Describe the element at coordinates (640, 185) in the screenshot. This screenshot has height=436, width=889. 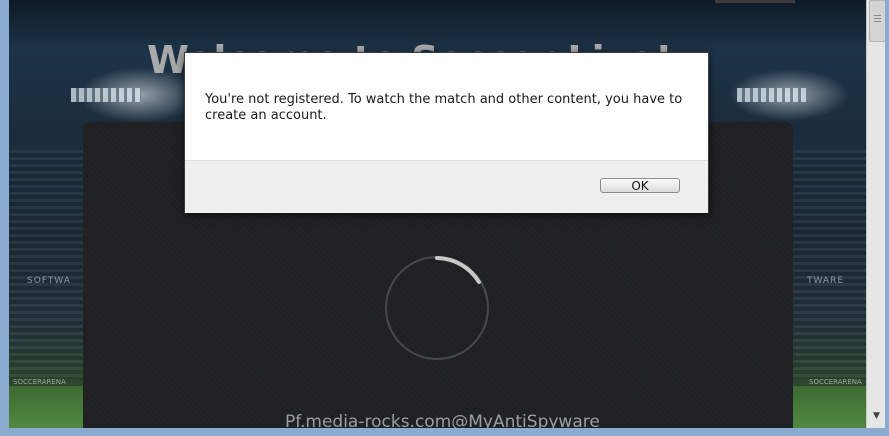
I see `ok-button: OK` at that location.